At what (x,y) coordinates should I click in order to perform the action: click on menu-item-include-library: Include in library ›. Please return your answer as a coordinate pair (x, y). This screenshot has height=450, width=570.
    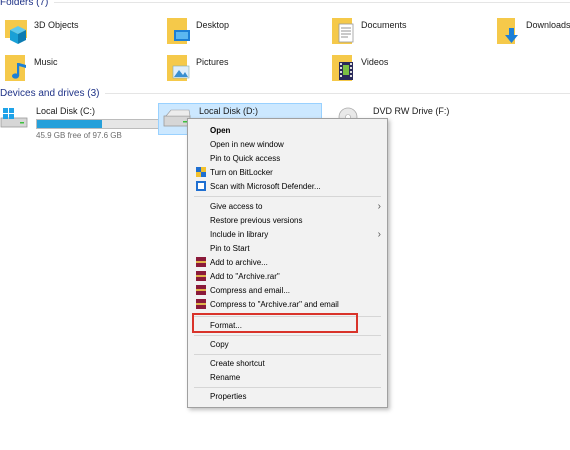
    Looking at the image, I should click on (287, 234).